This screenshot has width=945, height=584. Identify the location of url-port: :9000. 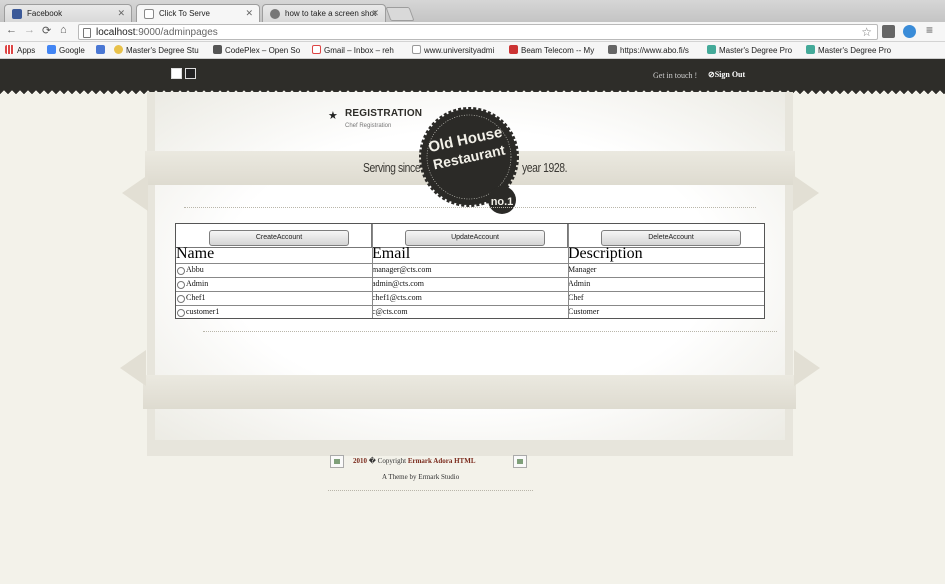
(148, 32).